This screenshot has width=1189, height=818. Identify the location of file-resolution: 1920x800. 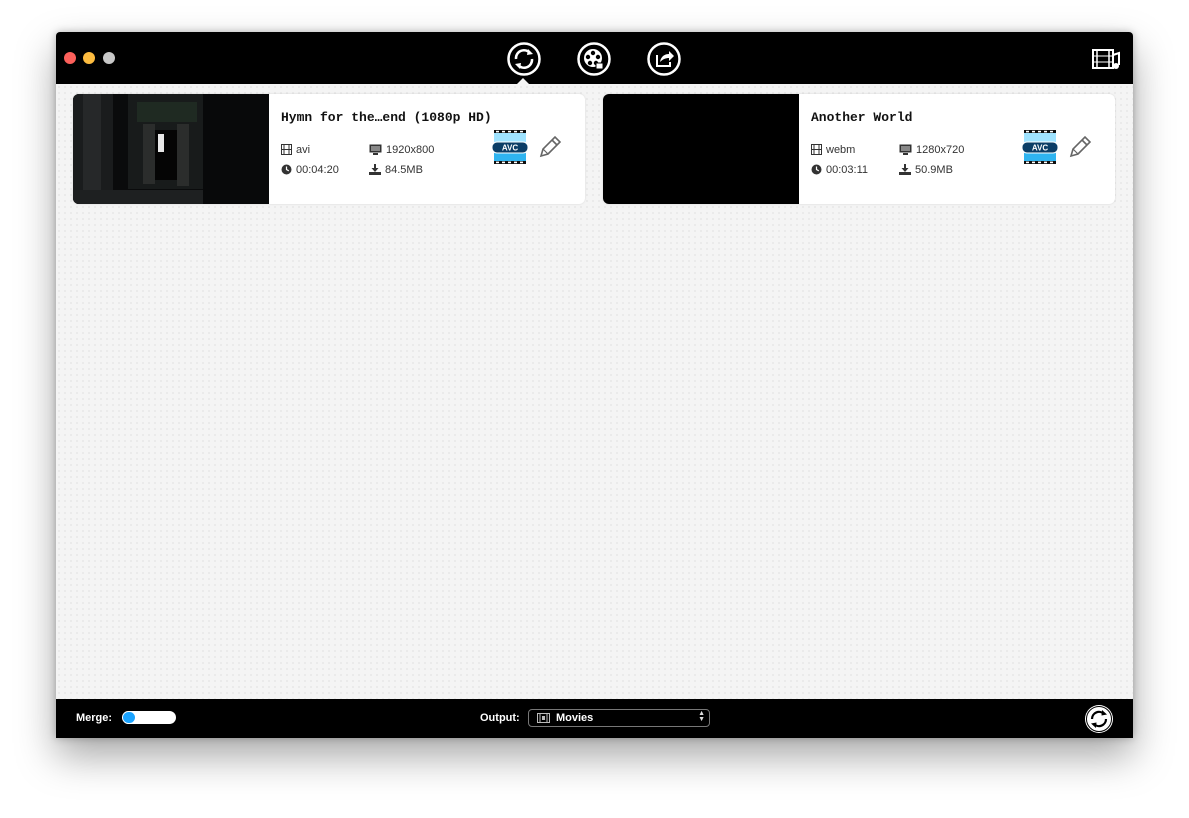
(401, 150).